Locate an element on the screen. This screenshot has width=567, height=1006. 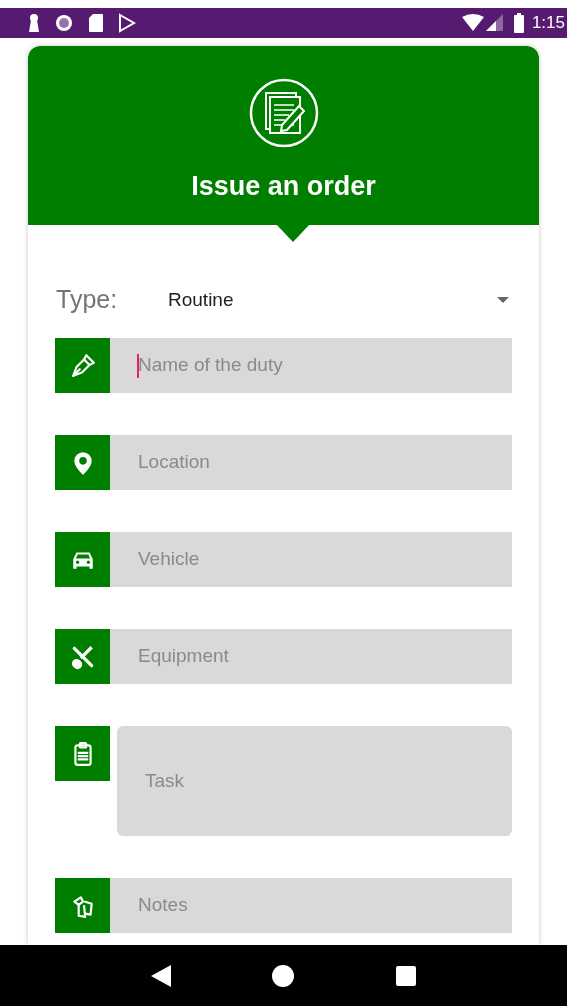
input-field: Vehicle is located at coordinates (311, 559).